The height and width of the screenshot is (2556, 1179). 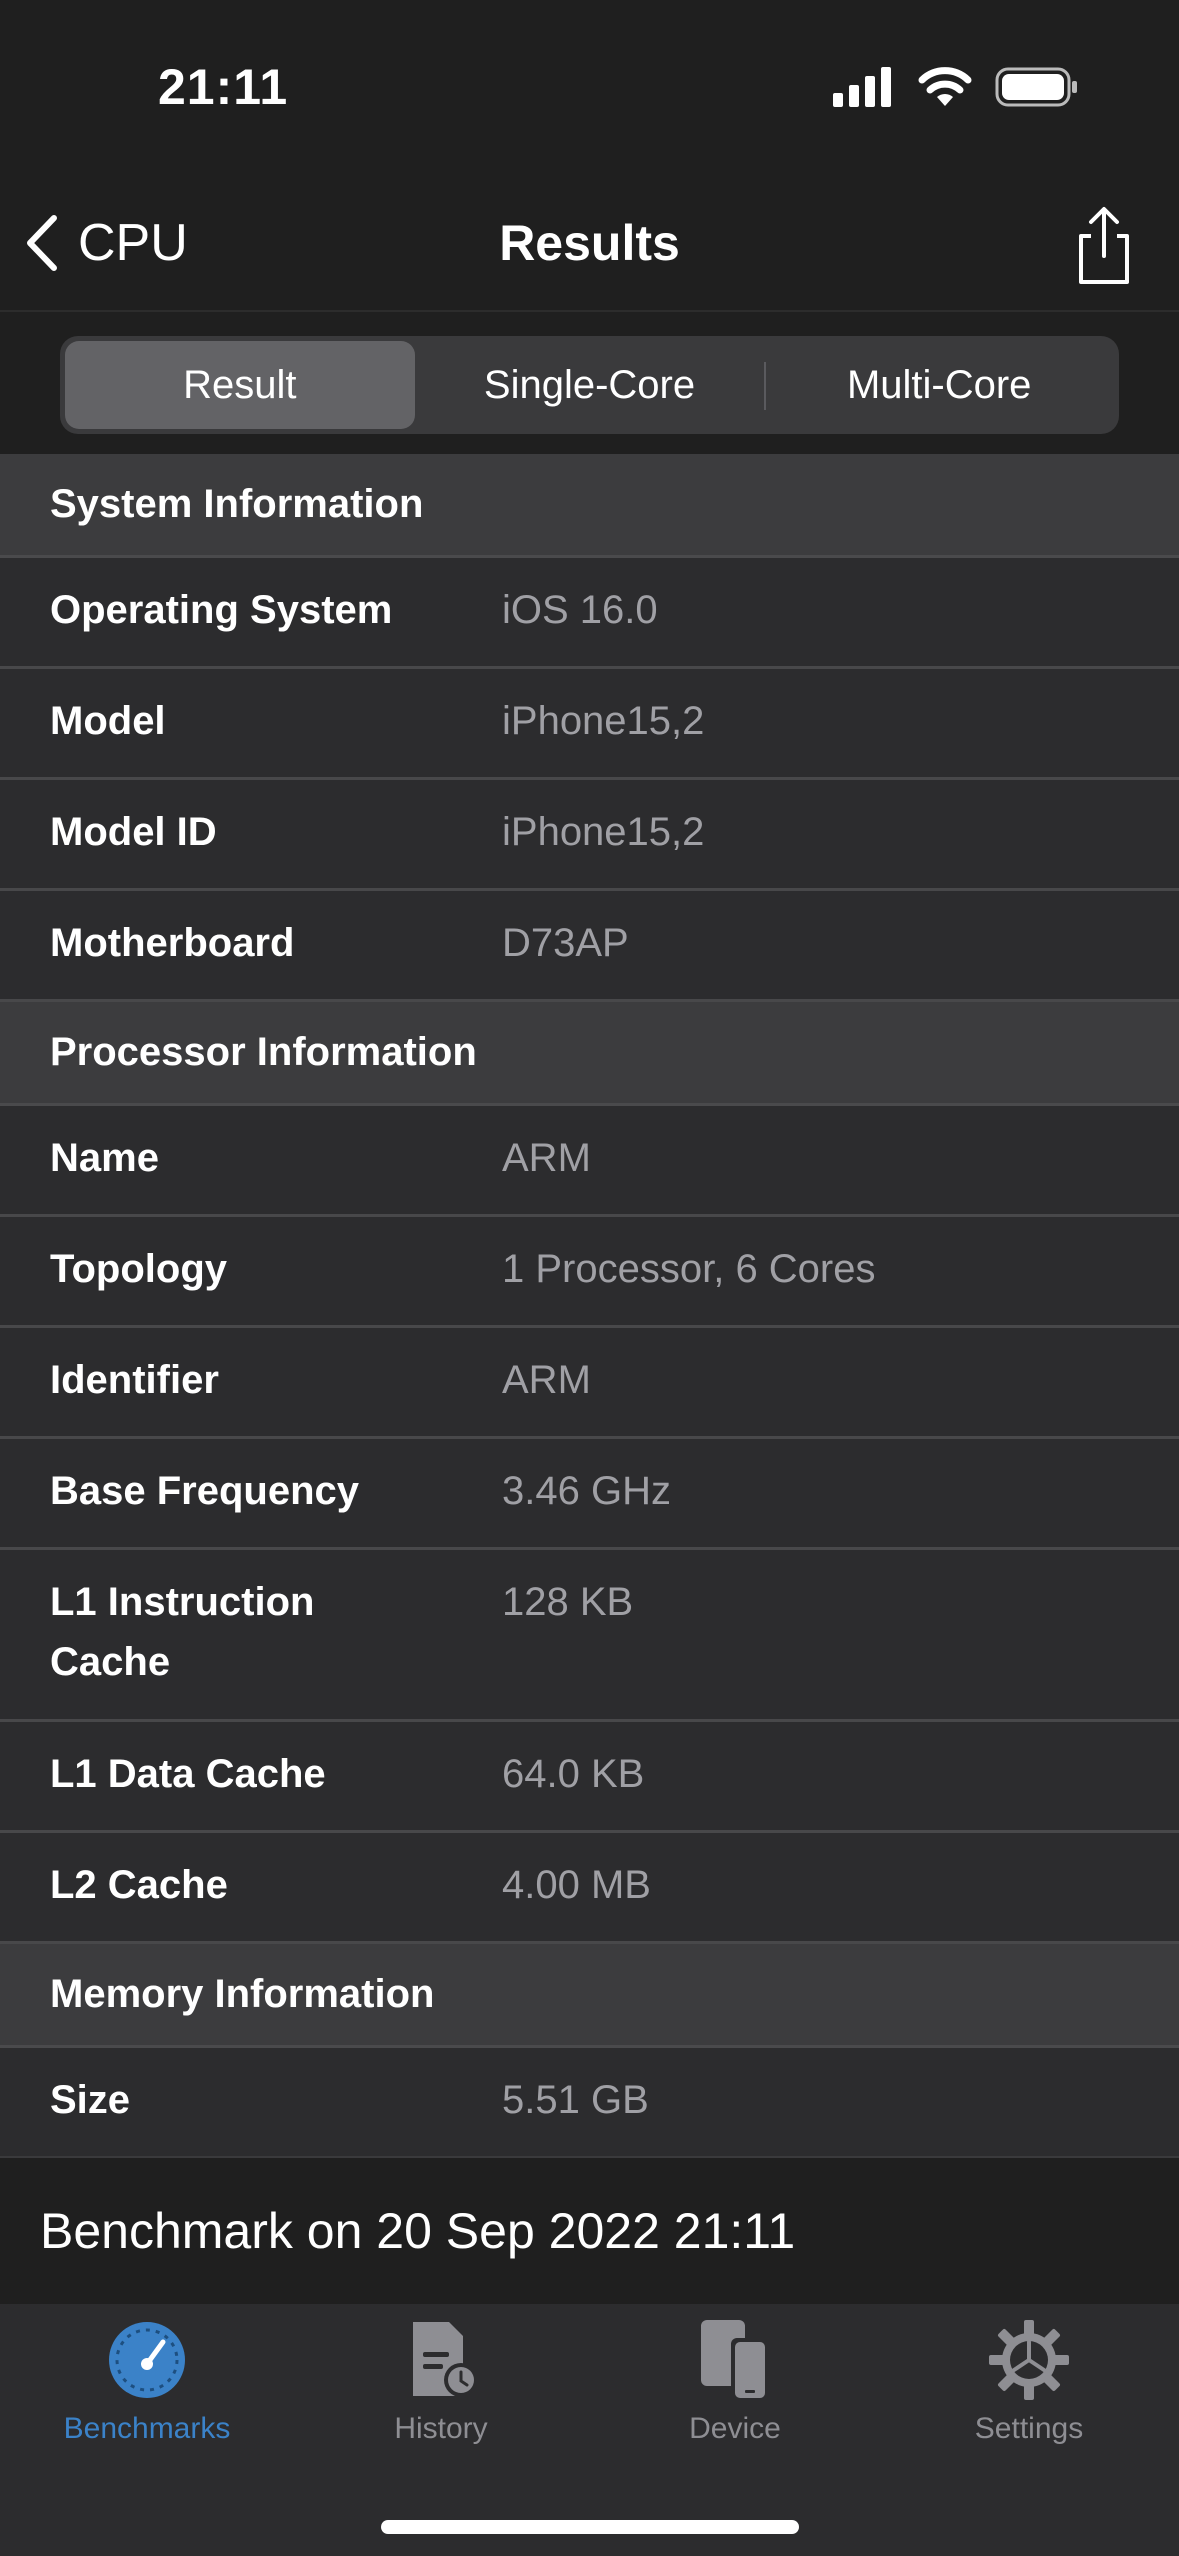 I want to click on row-value: 3.46 GHz, so click(x=586, y=1491).